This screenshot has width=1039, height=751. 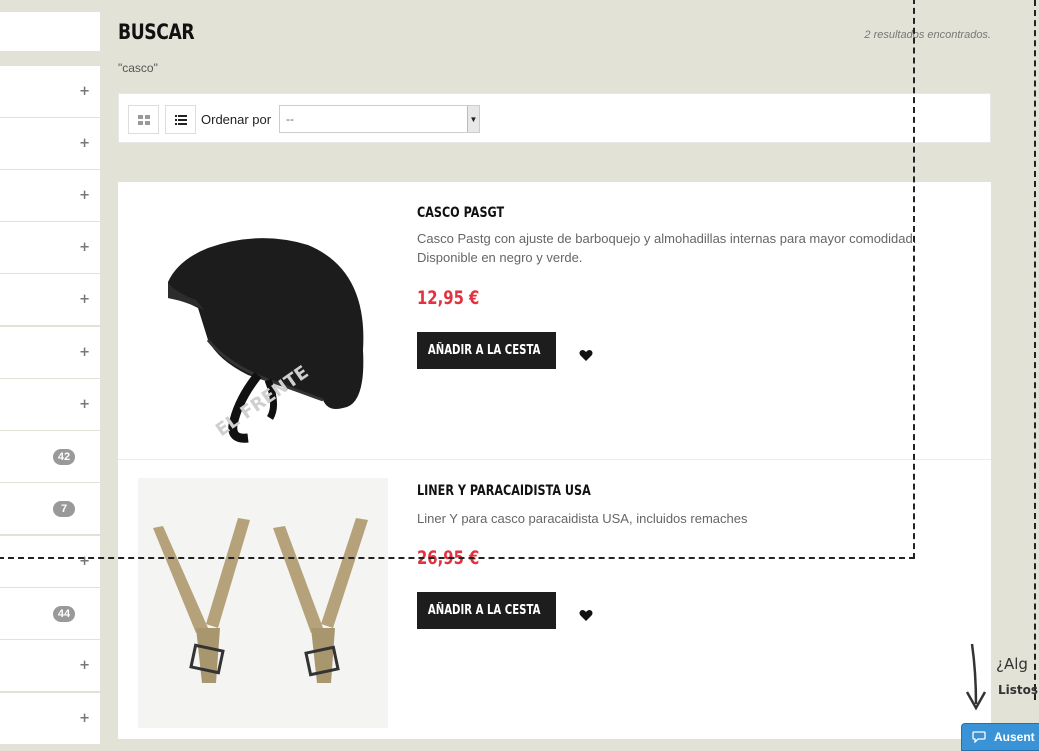 I want to click on sidebar-header, so click(x=50, y=31).